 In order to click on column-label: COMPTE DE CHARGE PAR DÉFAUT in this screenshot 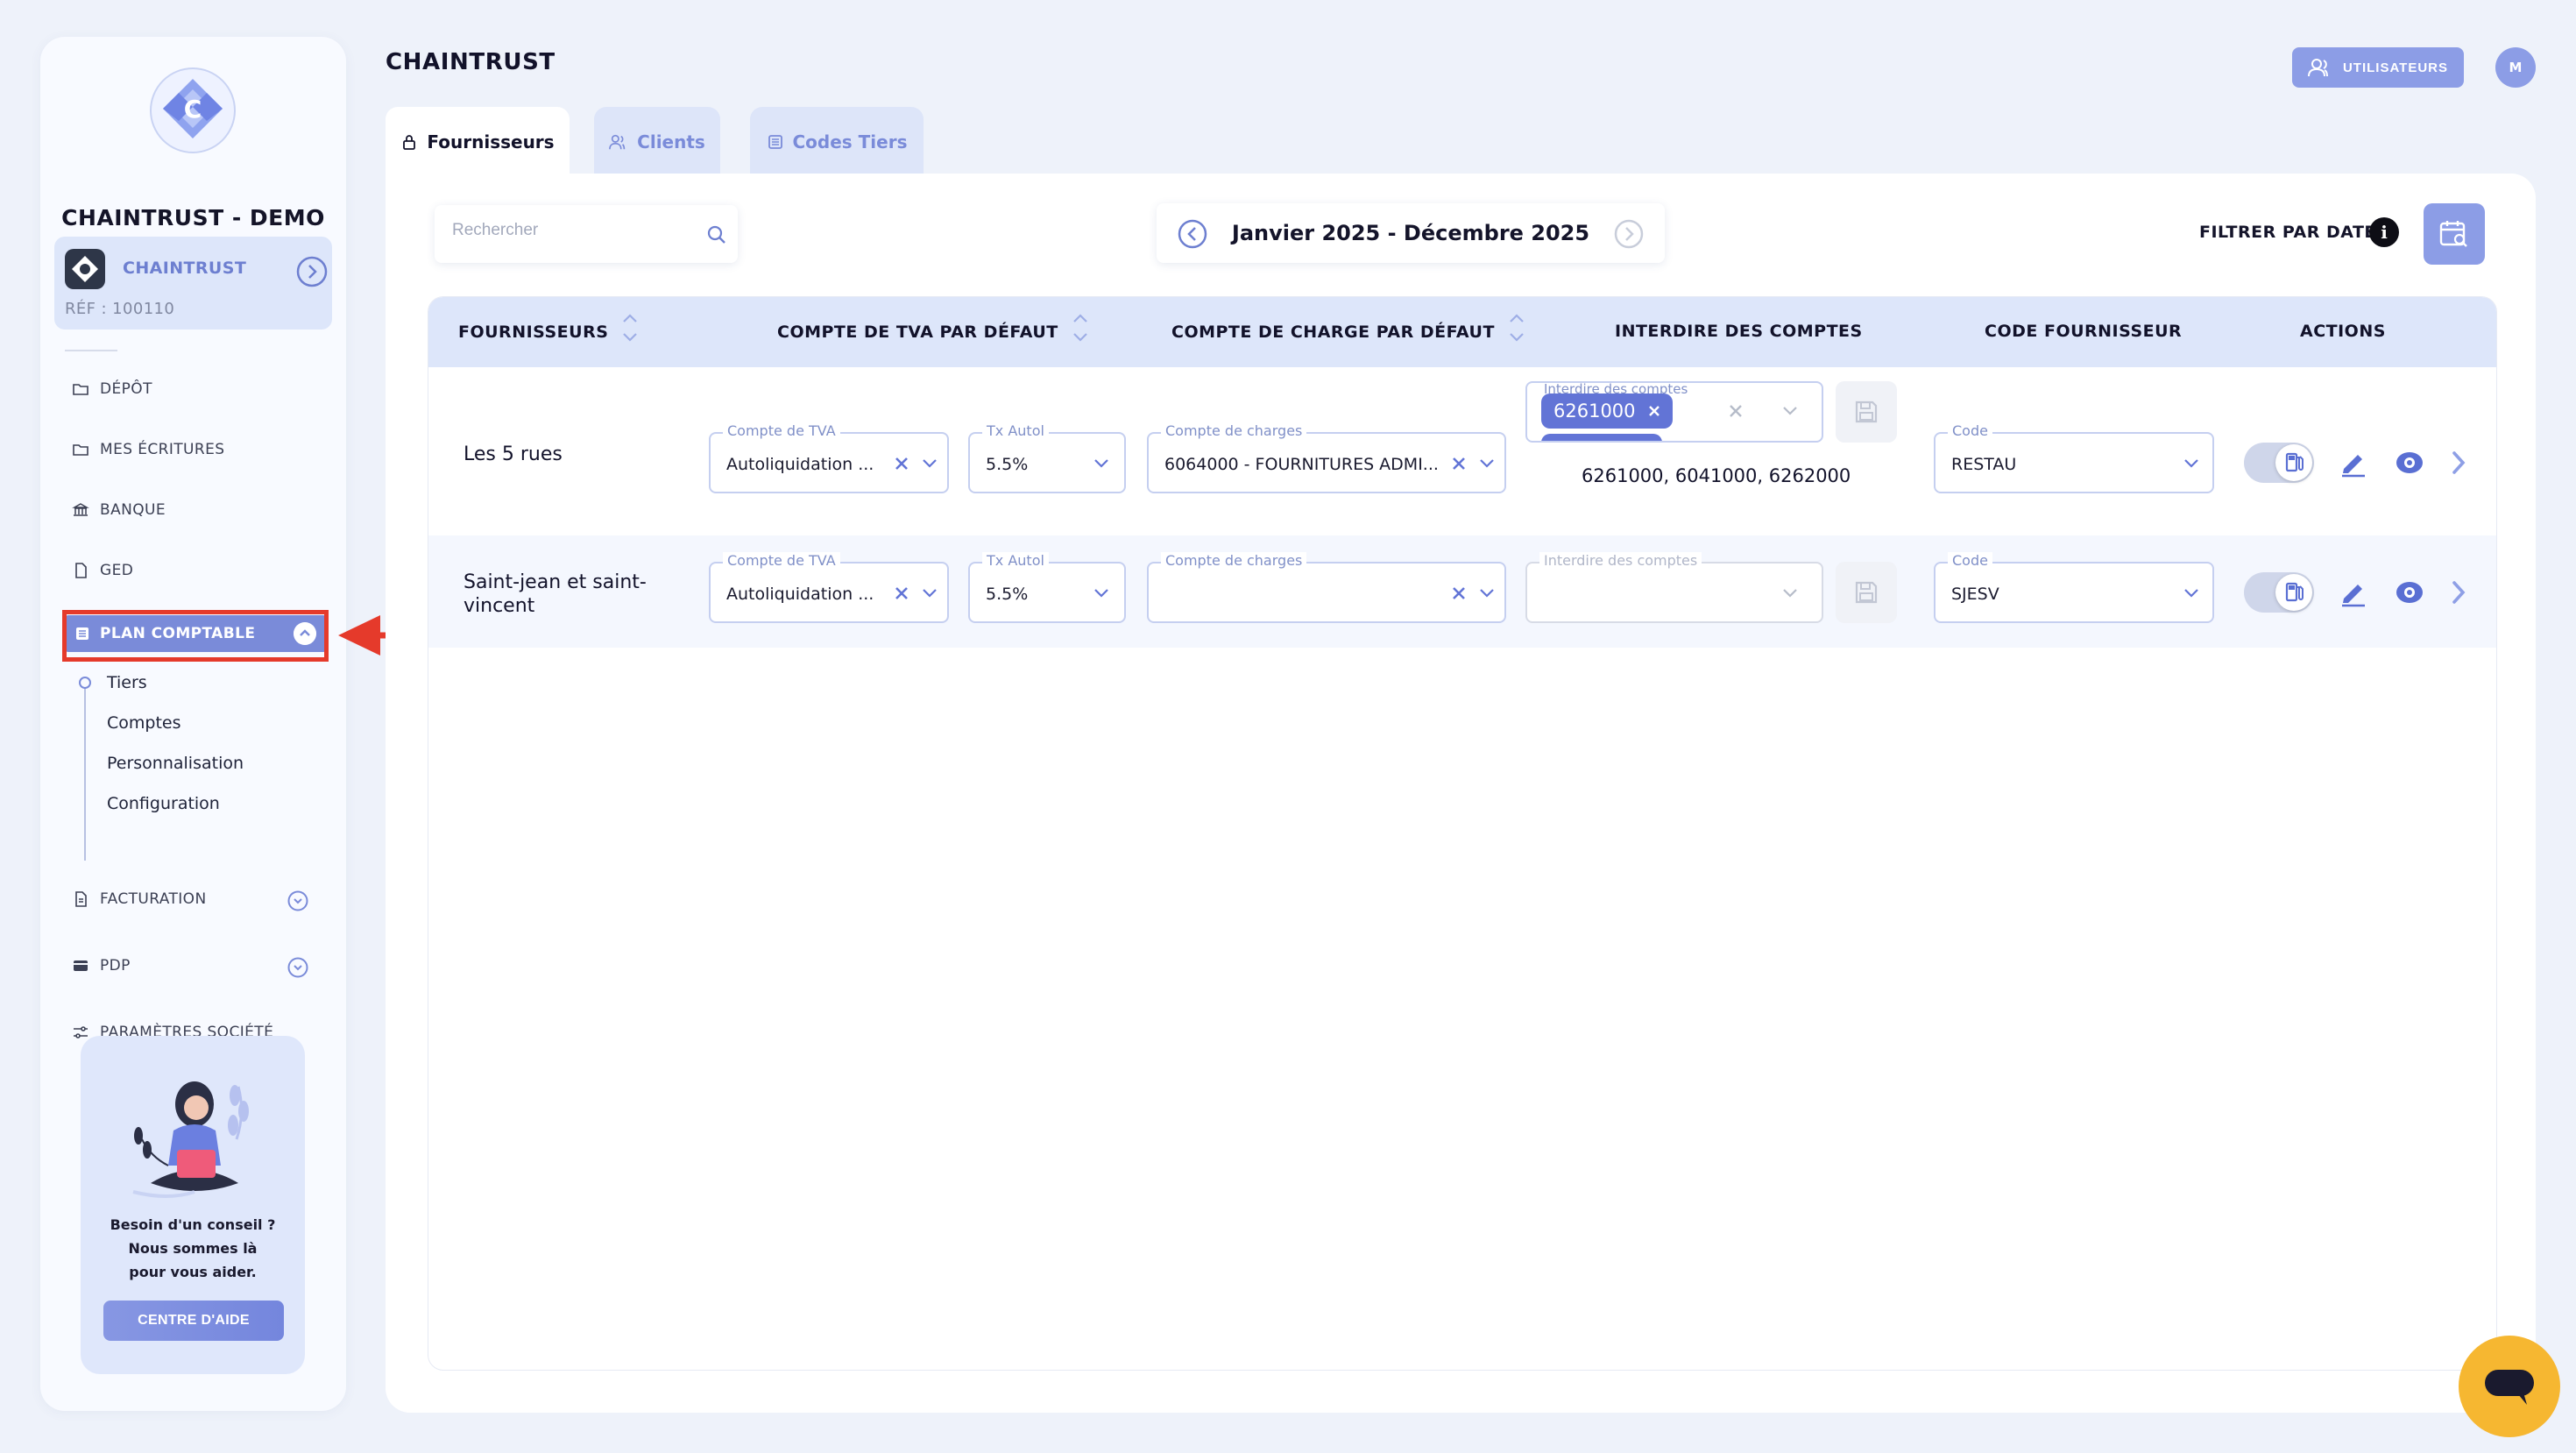, I will do `click(1333, 332)`.